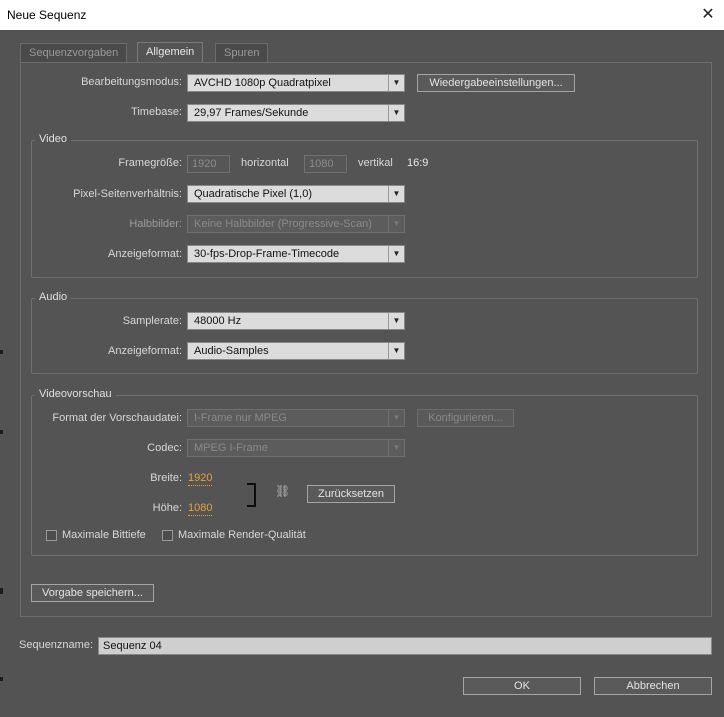  I want to click on audio-group-title: Audio, so click(53, 297).